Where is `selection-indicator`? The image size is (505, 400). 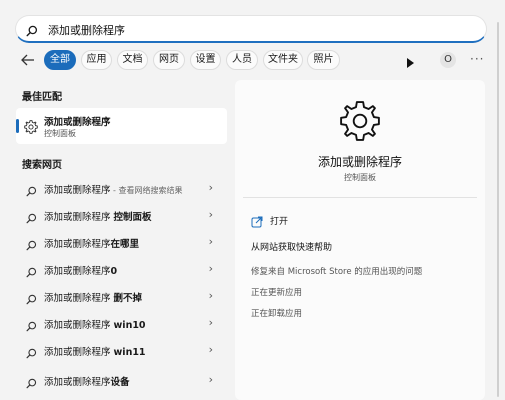
selection-indicator is located at coordinates (17, 126).